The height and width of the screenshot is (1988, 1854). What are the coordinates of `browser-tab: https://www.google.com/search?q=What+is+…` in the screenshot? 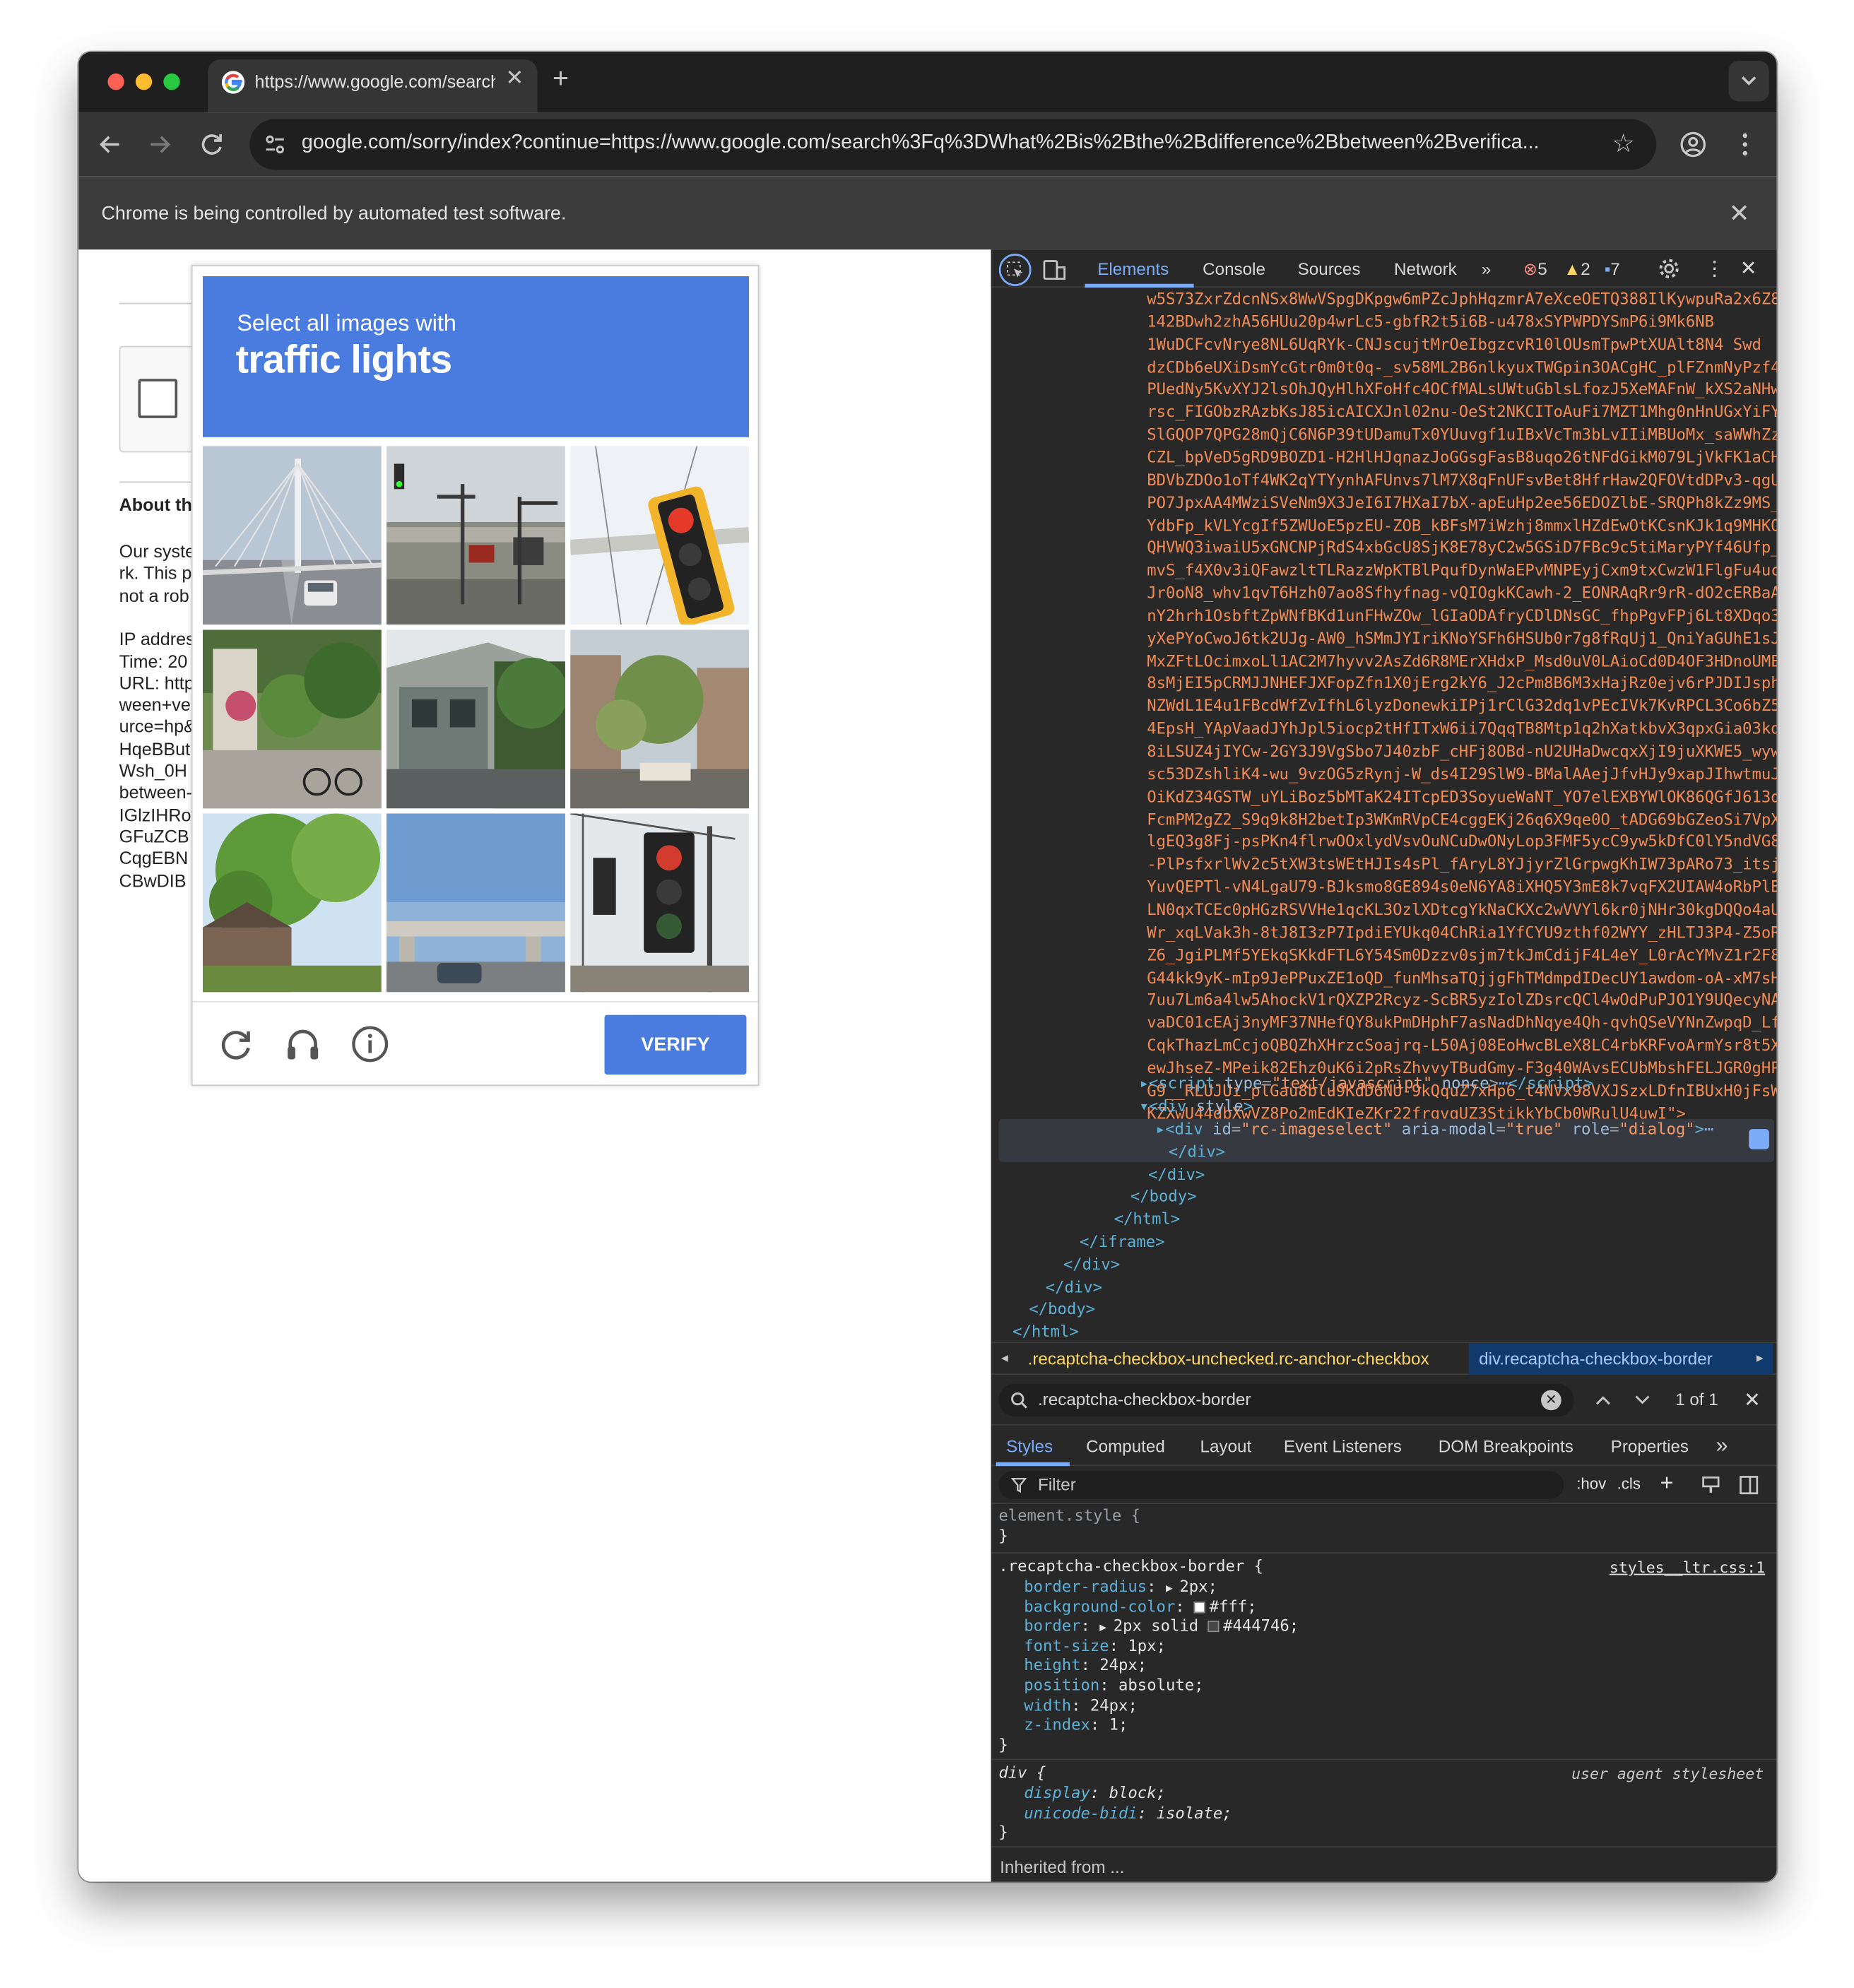 It's located at (373, 86).